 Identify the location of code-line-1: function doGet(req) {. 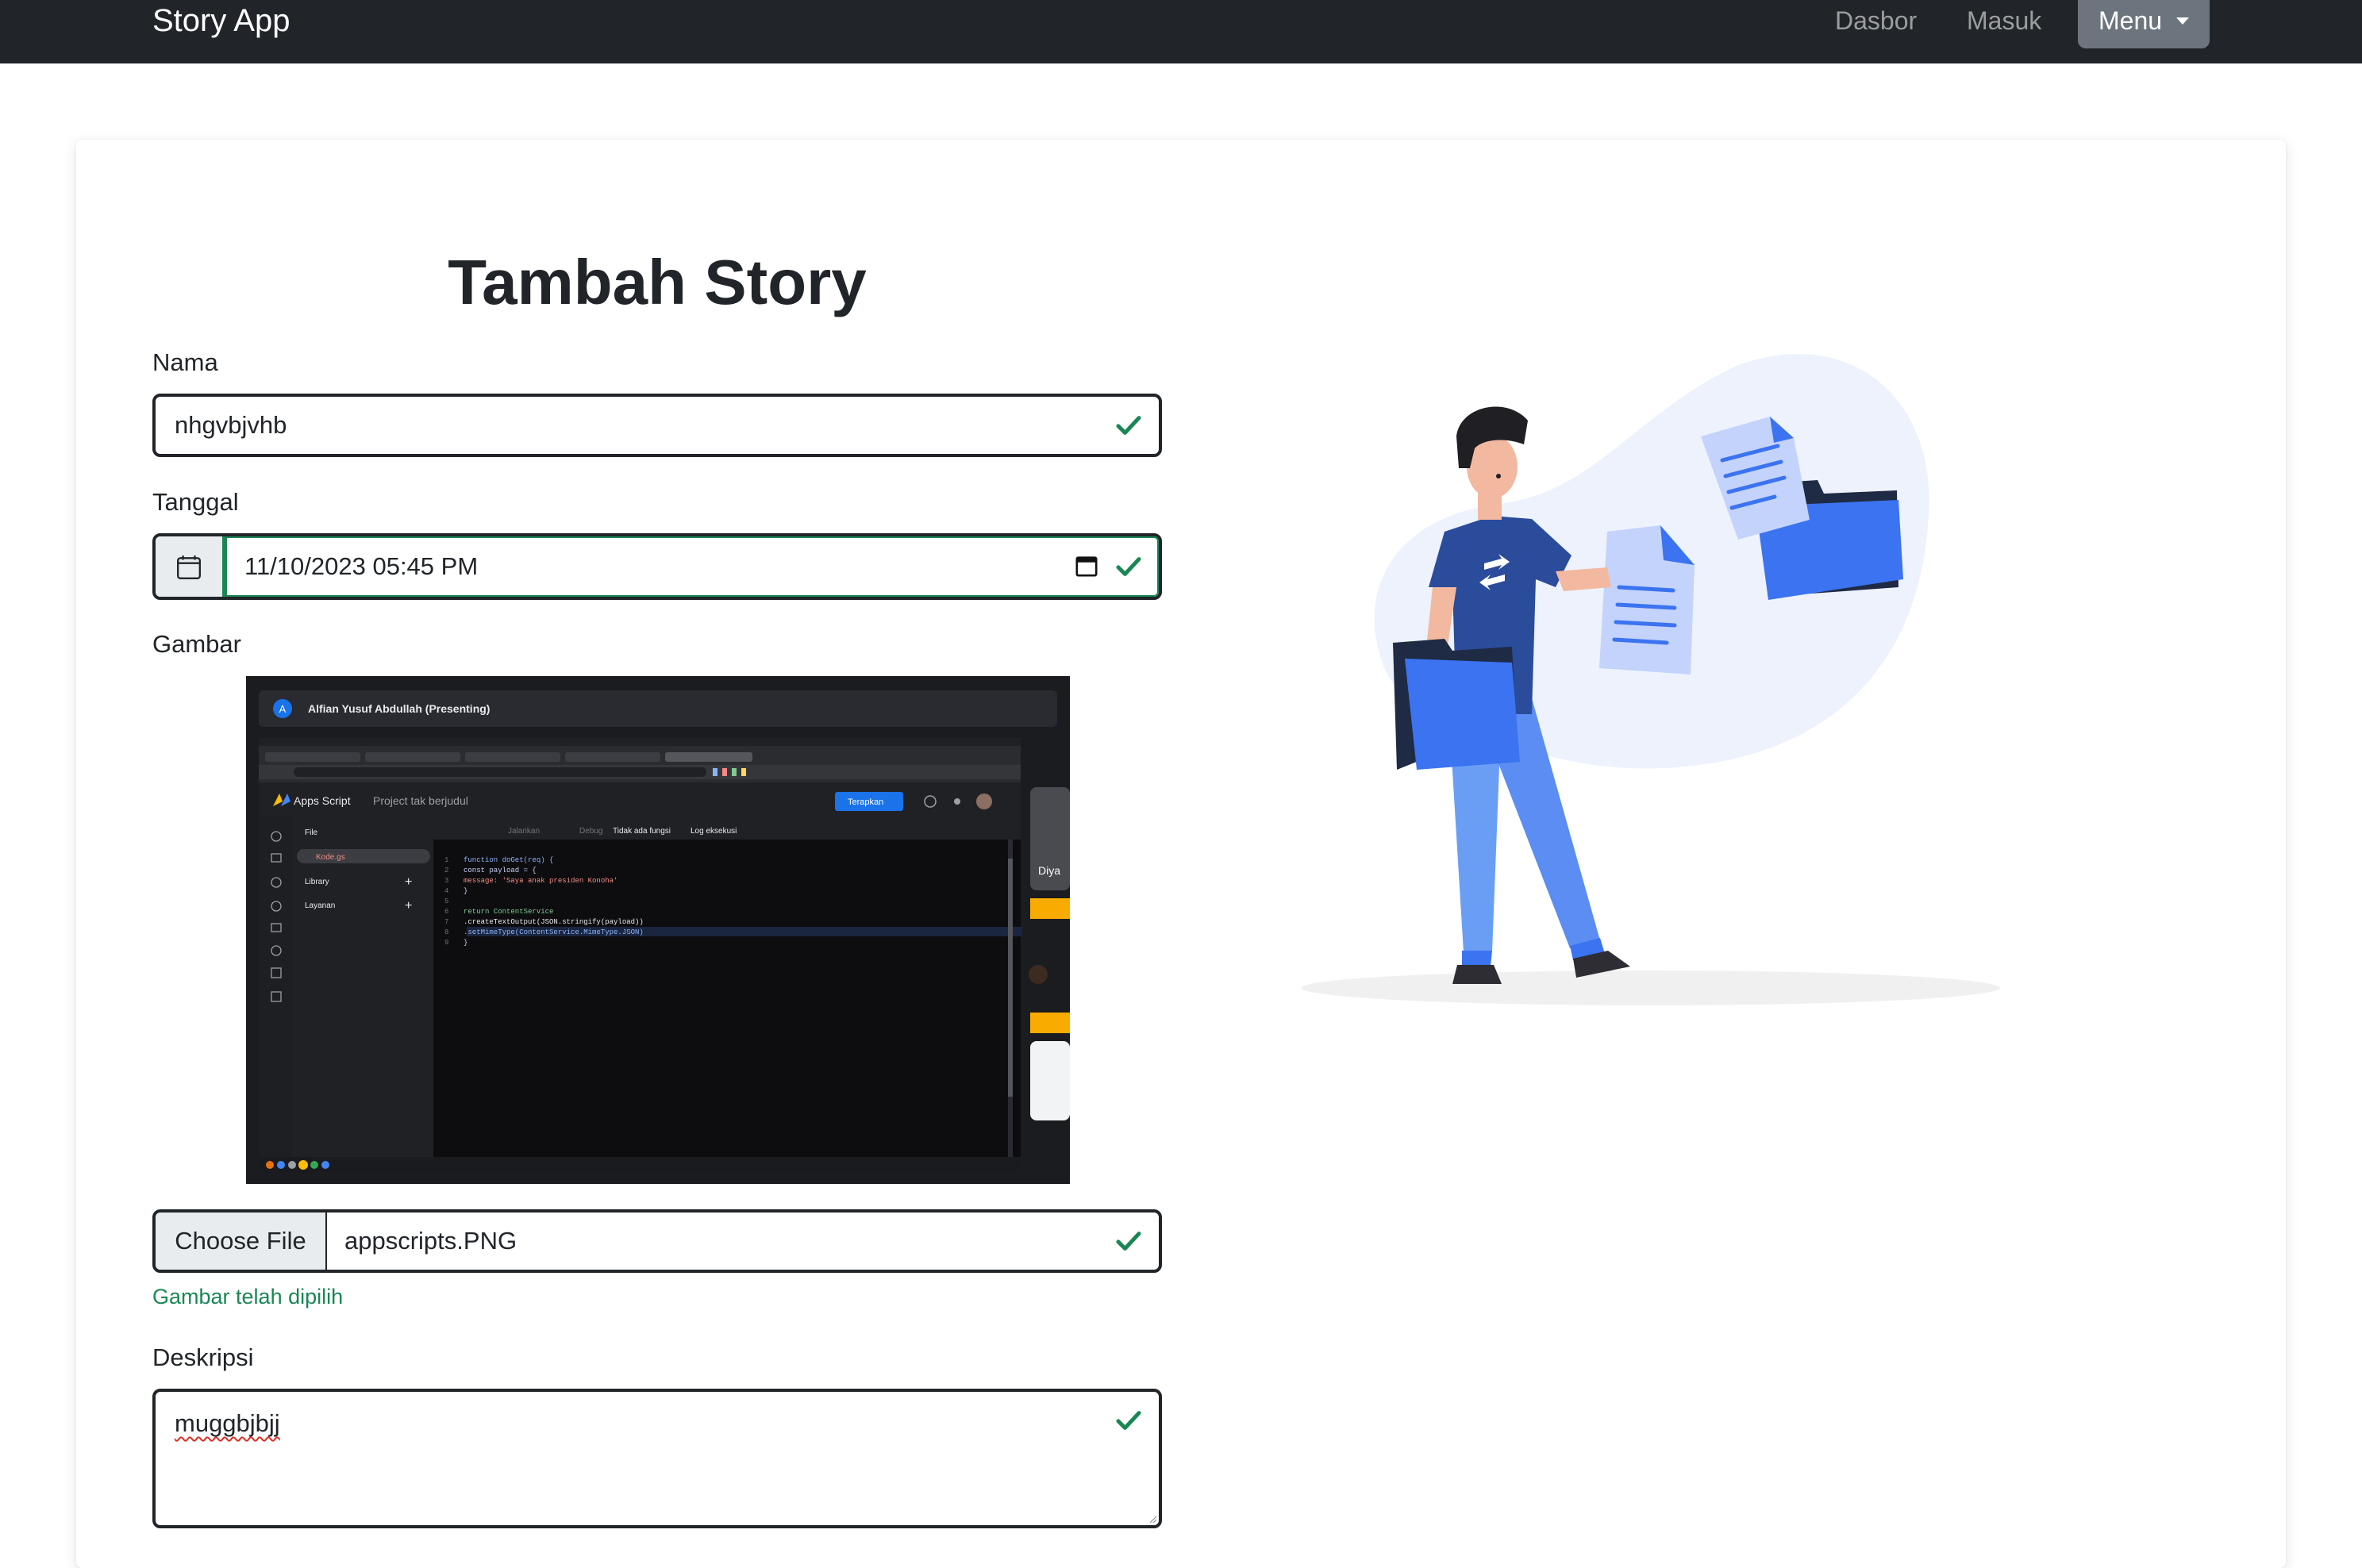
(509, 860).